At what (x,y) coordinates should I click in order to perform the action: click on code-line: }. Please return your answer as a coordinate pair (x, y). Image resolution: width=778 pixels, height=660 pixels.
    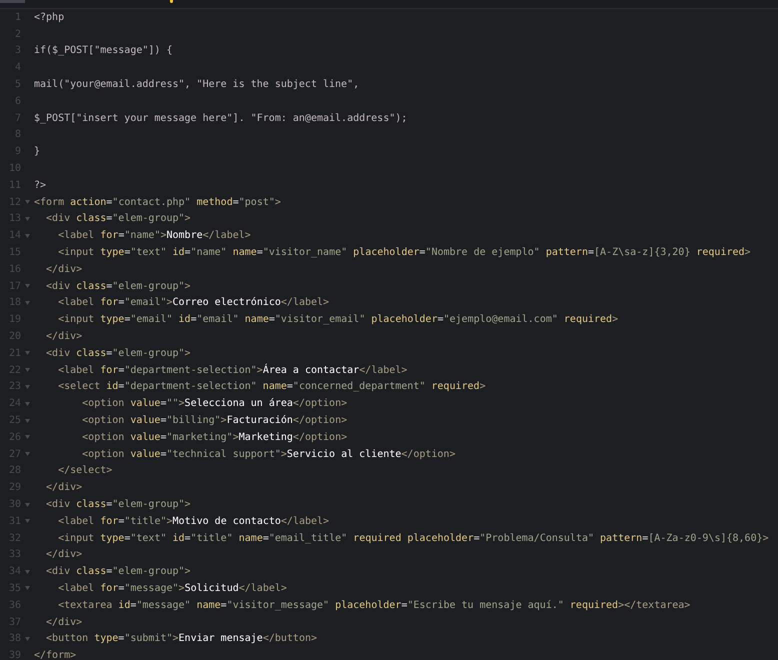
    Looking at the image, I should click on (37, 152).